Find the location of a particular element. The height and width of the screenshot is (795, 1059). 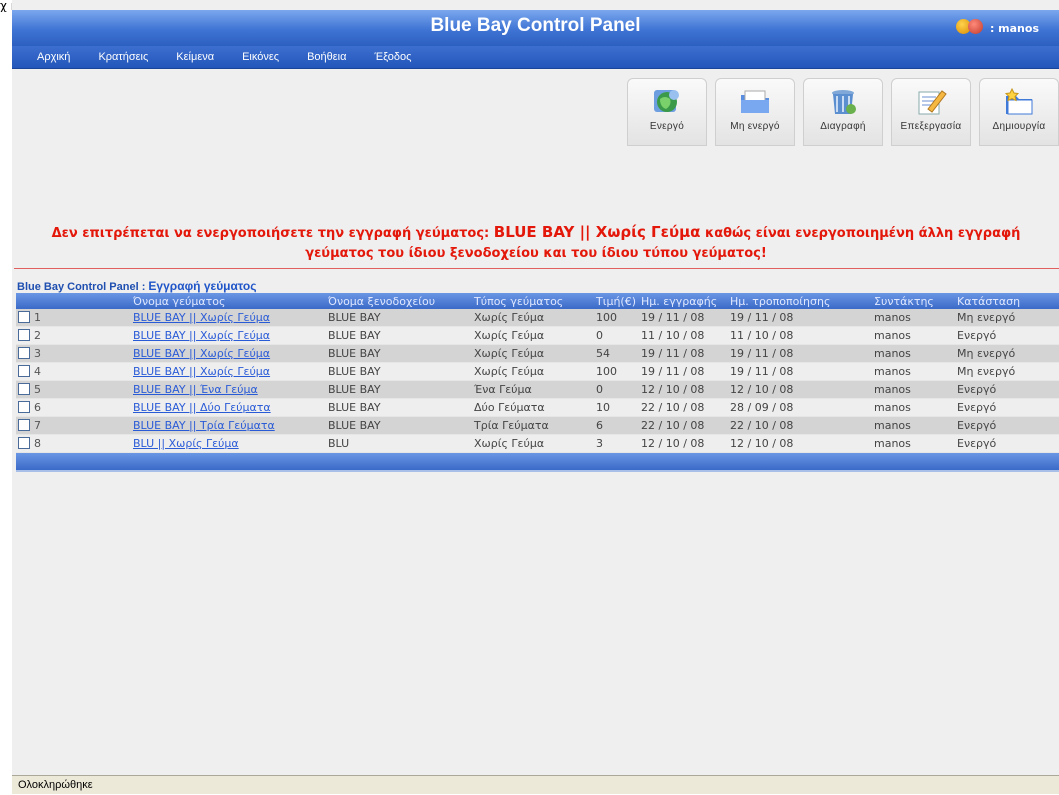

cell-modified: 28 / 09 / 08 is located at coordinates (800, 407).